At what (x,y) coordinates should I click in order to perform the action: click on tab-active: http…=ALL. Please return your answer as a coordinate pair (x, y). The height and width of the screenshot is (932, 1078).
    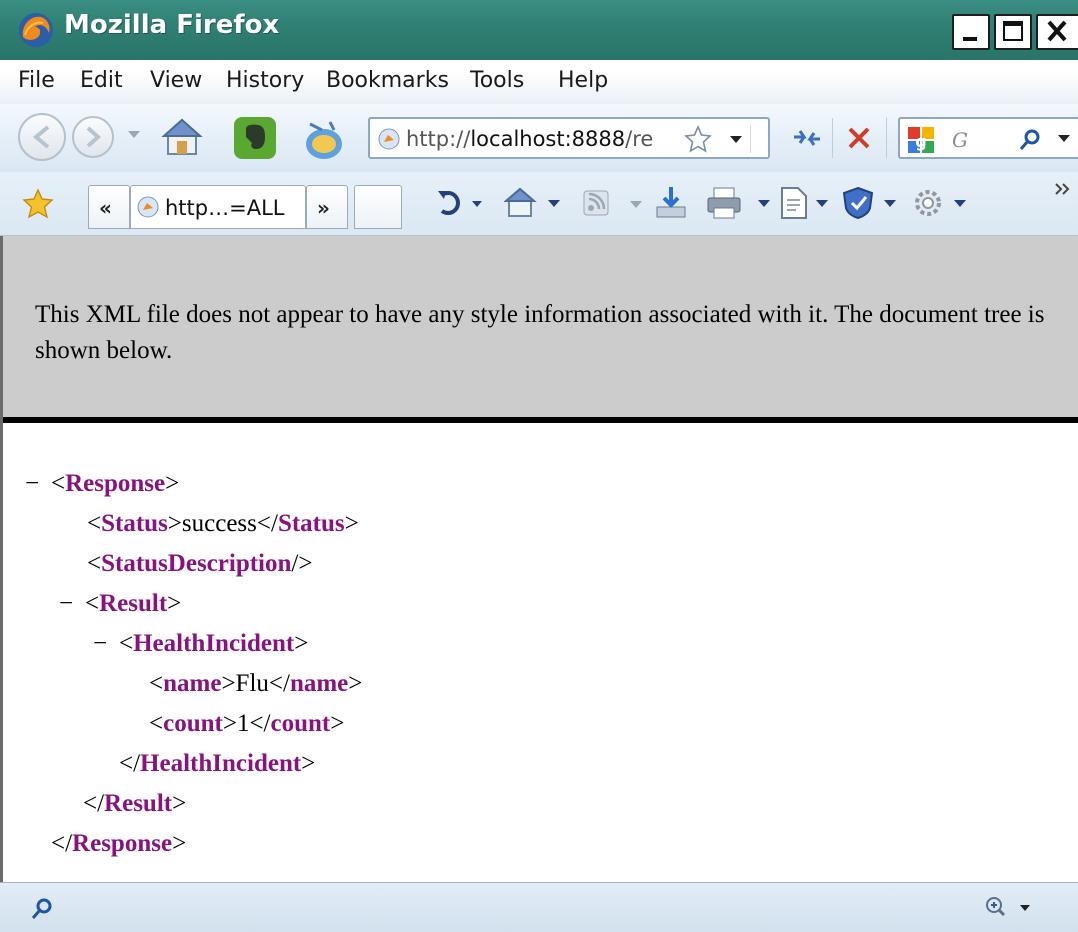
    Looking at the image, I should click on (218, 207).